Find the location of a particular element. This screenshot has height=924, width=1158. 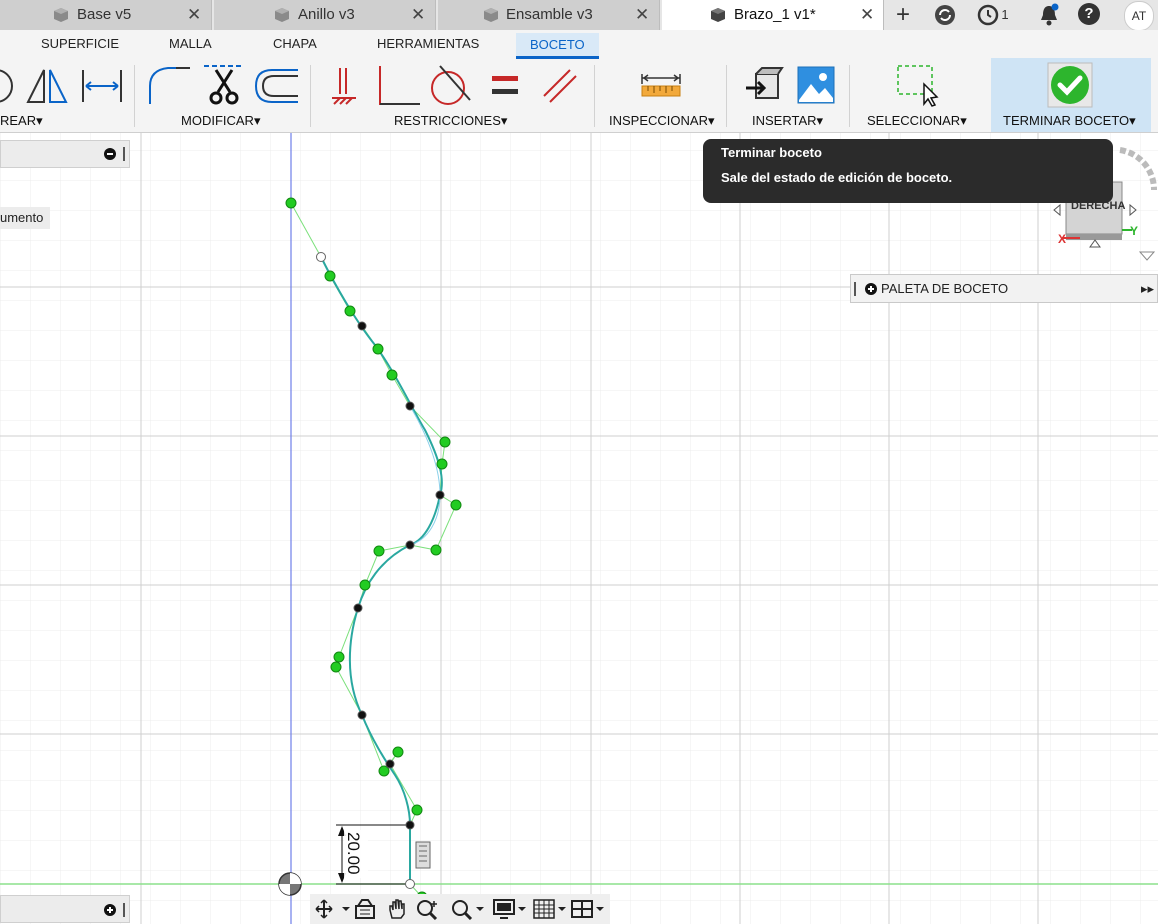

tab-label: Base v5 is located at coordinates (104, 14).